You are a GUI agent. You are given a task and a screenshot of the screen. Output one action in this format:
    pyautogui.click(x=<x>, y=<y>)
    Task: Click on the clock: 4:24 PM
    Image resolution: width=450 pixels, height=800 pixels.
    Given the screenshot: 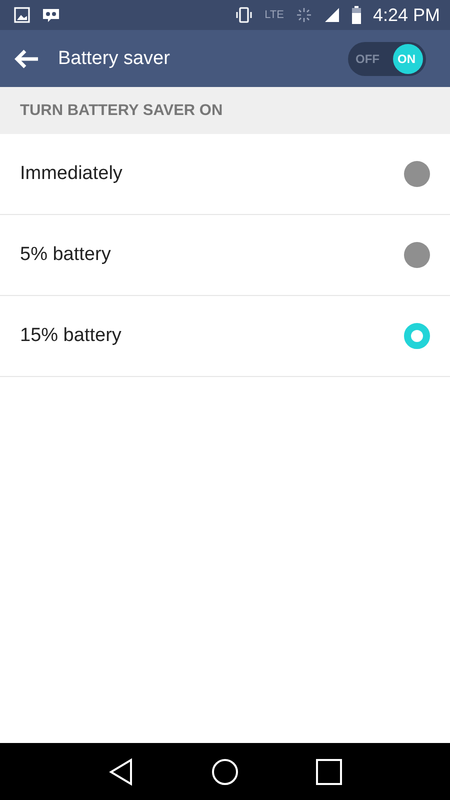 What is the action you would take?
    pyautogui.click(x=406, y=15)
    